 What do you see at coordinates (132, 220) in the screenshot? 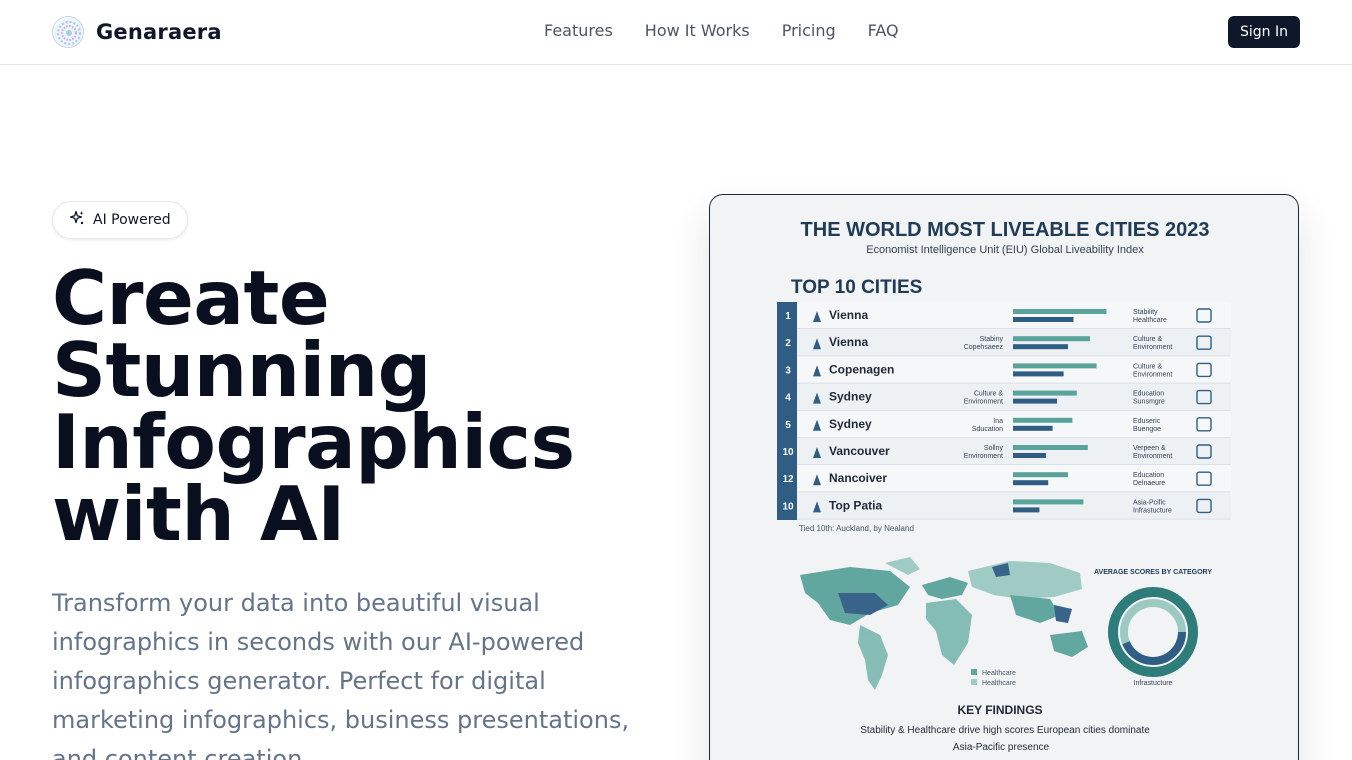
I see `badge-label: AI Powered` at bounding box center [132, 220].